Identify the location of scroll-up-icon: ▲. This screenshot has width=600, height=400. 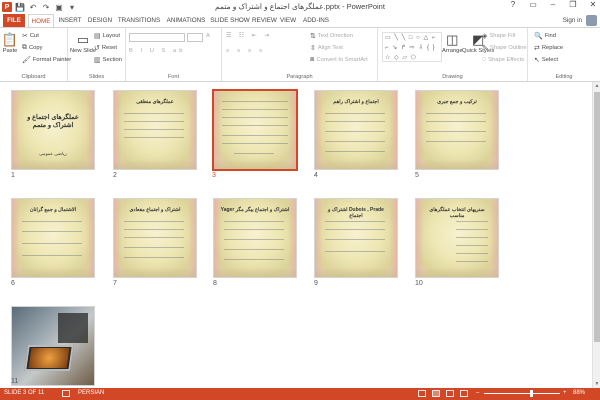
(596, 86).